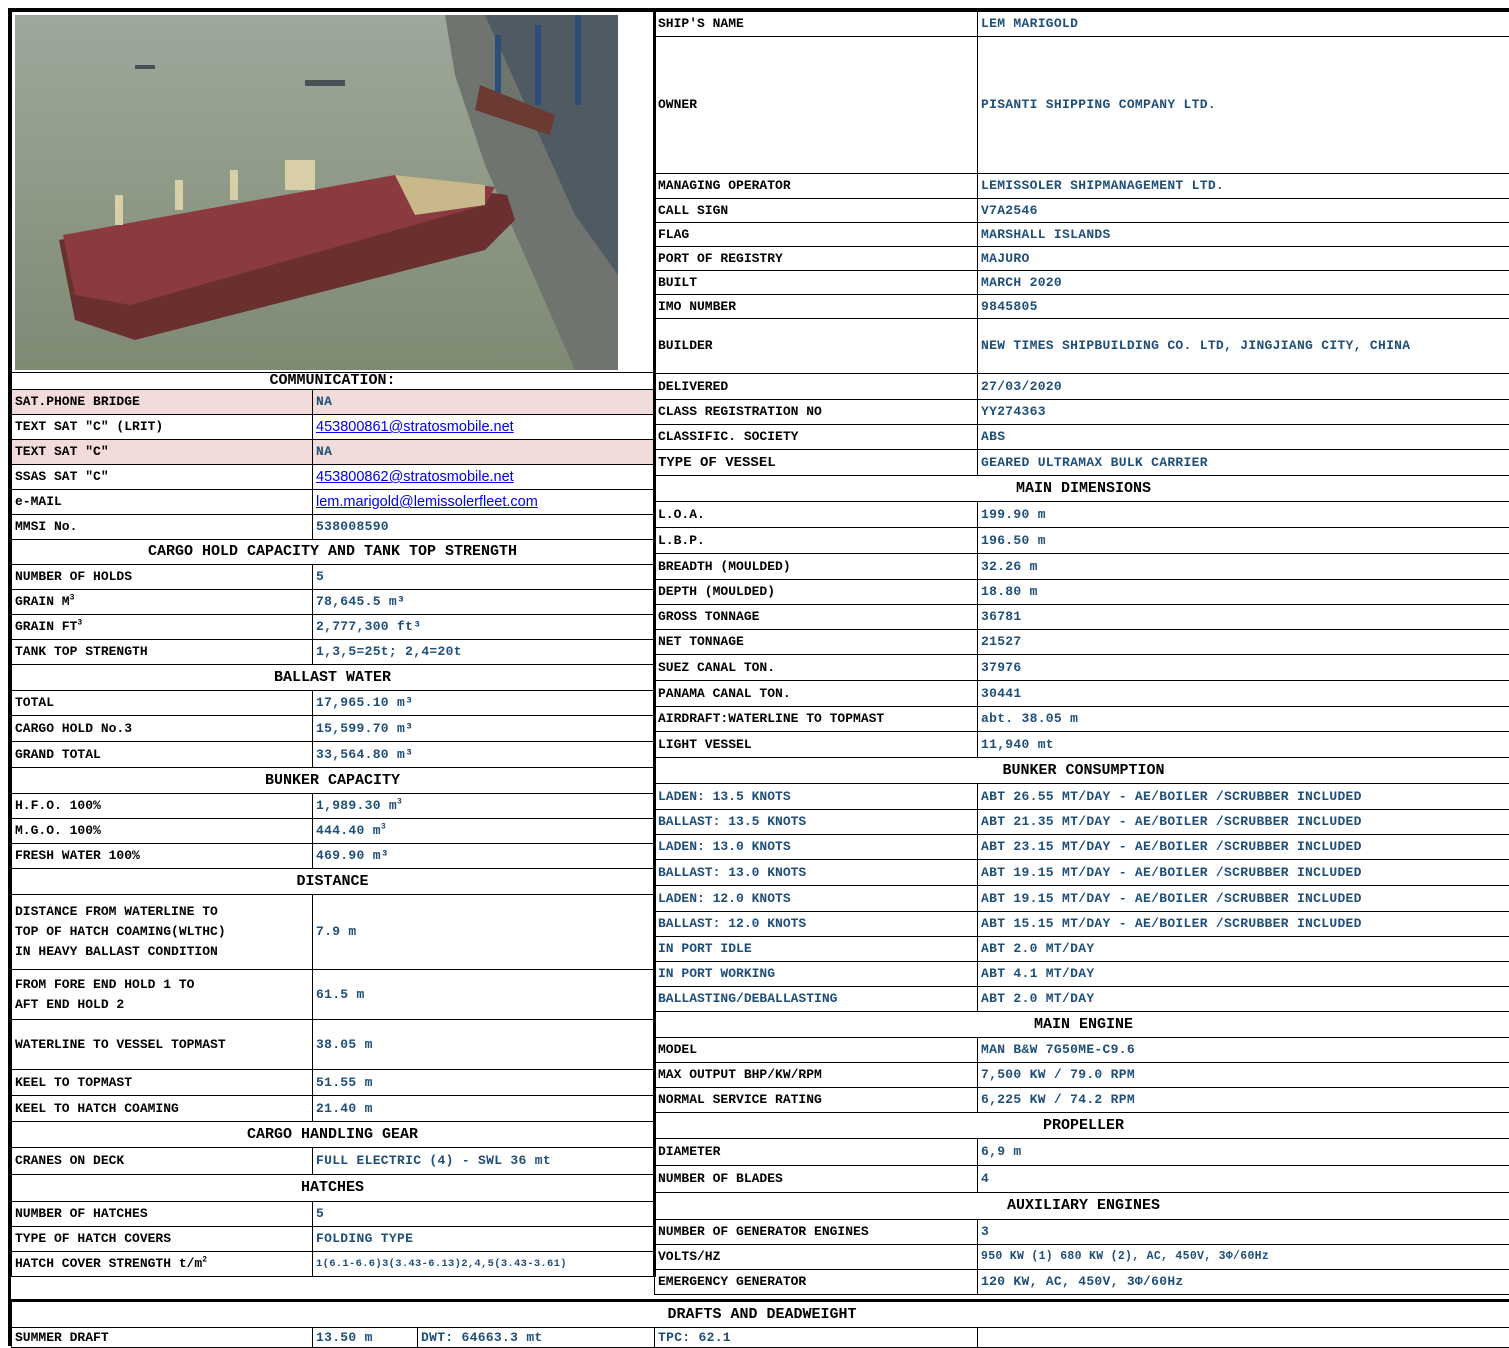 The width and height of the screenshot is (1509, 1348). Describe the element at coordinates (1243, 1152) in the screenshot. I see `row-value: 6,9 m` at that location.